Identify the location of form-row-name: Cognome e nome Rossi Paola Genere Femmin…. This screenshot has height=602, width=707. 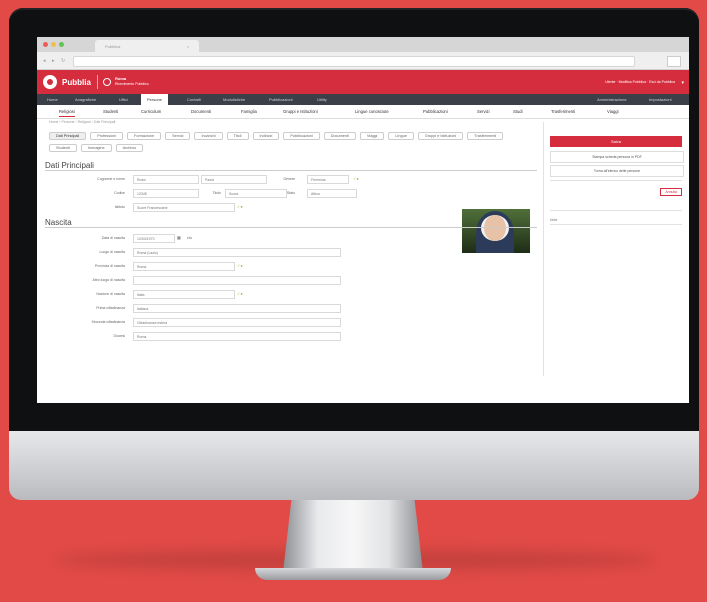
(245, 179).